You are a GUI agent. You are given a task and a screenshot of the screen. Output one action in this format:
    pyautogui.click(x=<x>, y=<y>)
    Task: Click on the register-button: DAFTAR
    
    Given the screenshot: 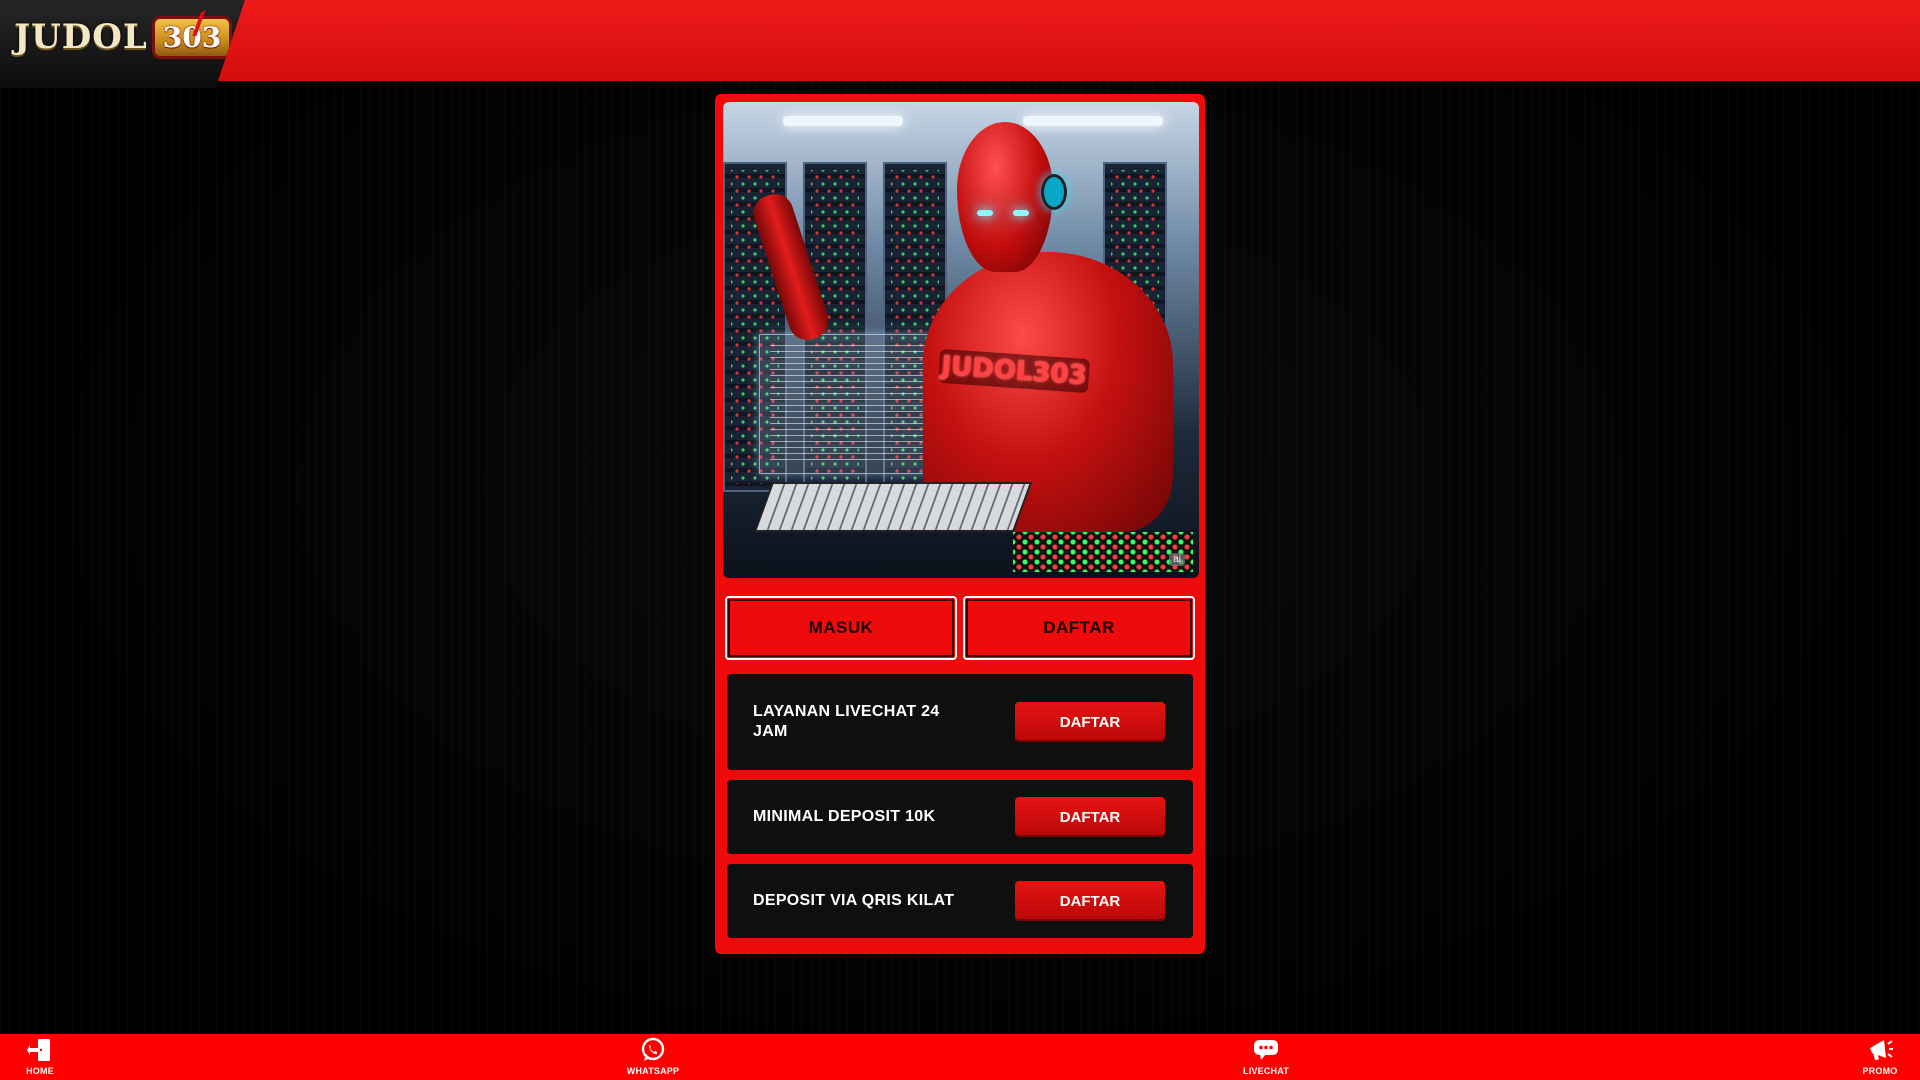 What is the action you would take?
    pyautogui.click(x=1079, y=628)
    